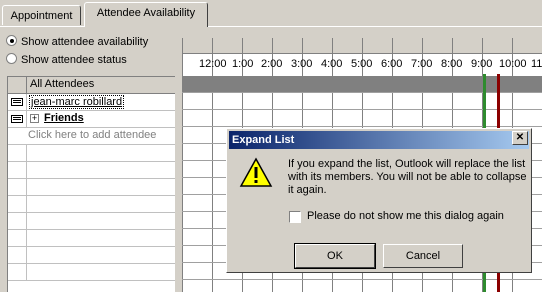 The image size is (542, 292). What do you see at coordinates (295, 217) in the screenshot?
I see `dont-show-again-checkbox` at bounding box center [295, 217].